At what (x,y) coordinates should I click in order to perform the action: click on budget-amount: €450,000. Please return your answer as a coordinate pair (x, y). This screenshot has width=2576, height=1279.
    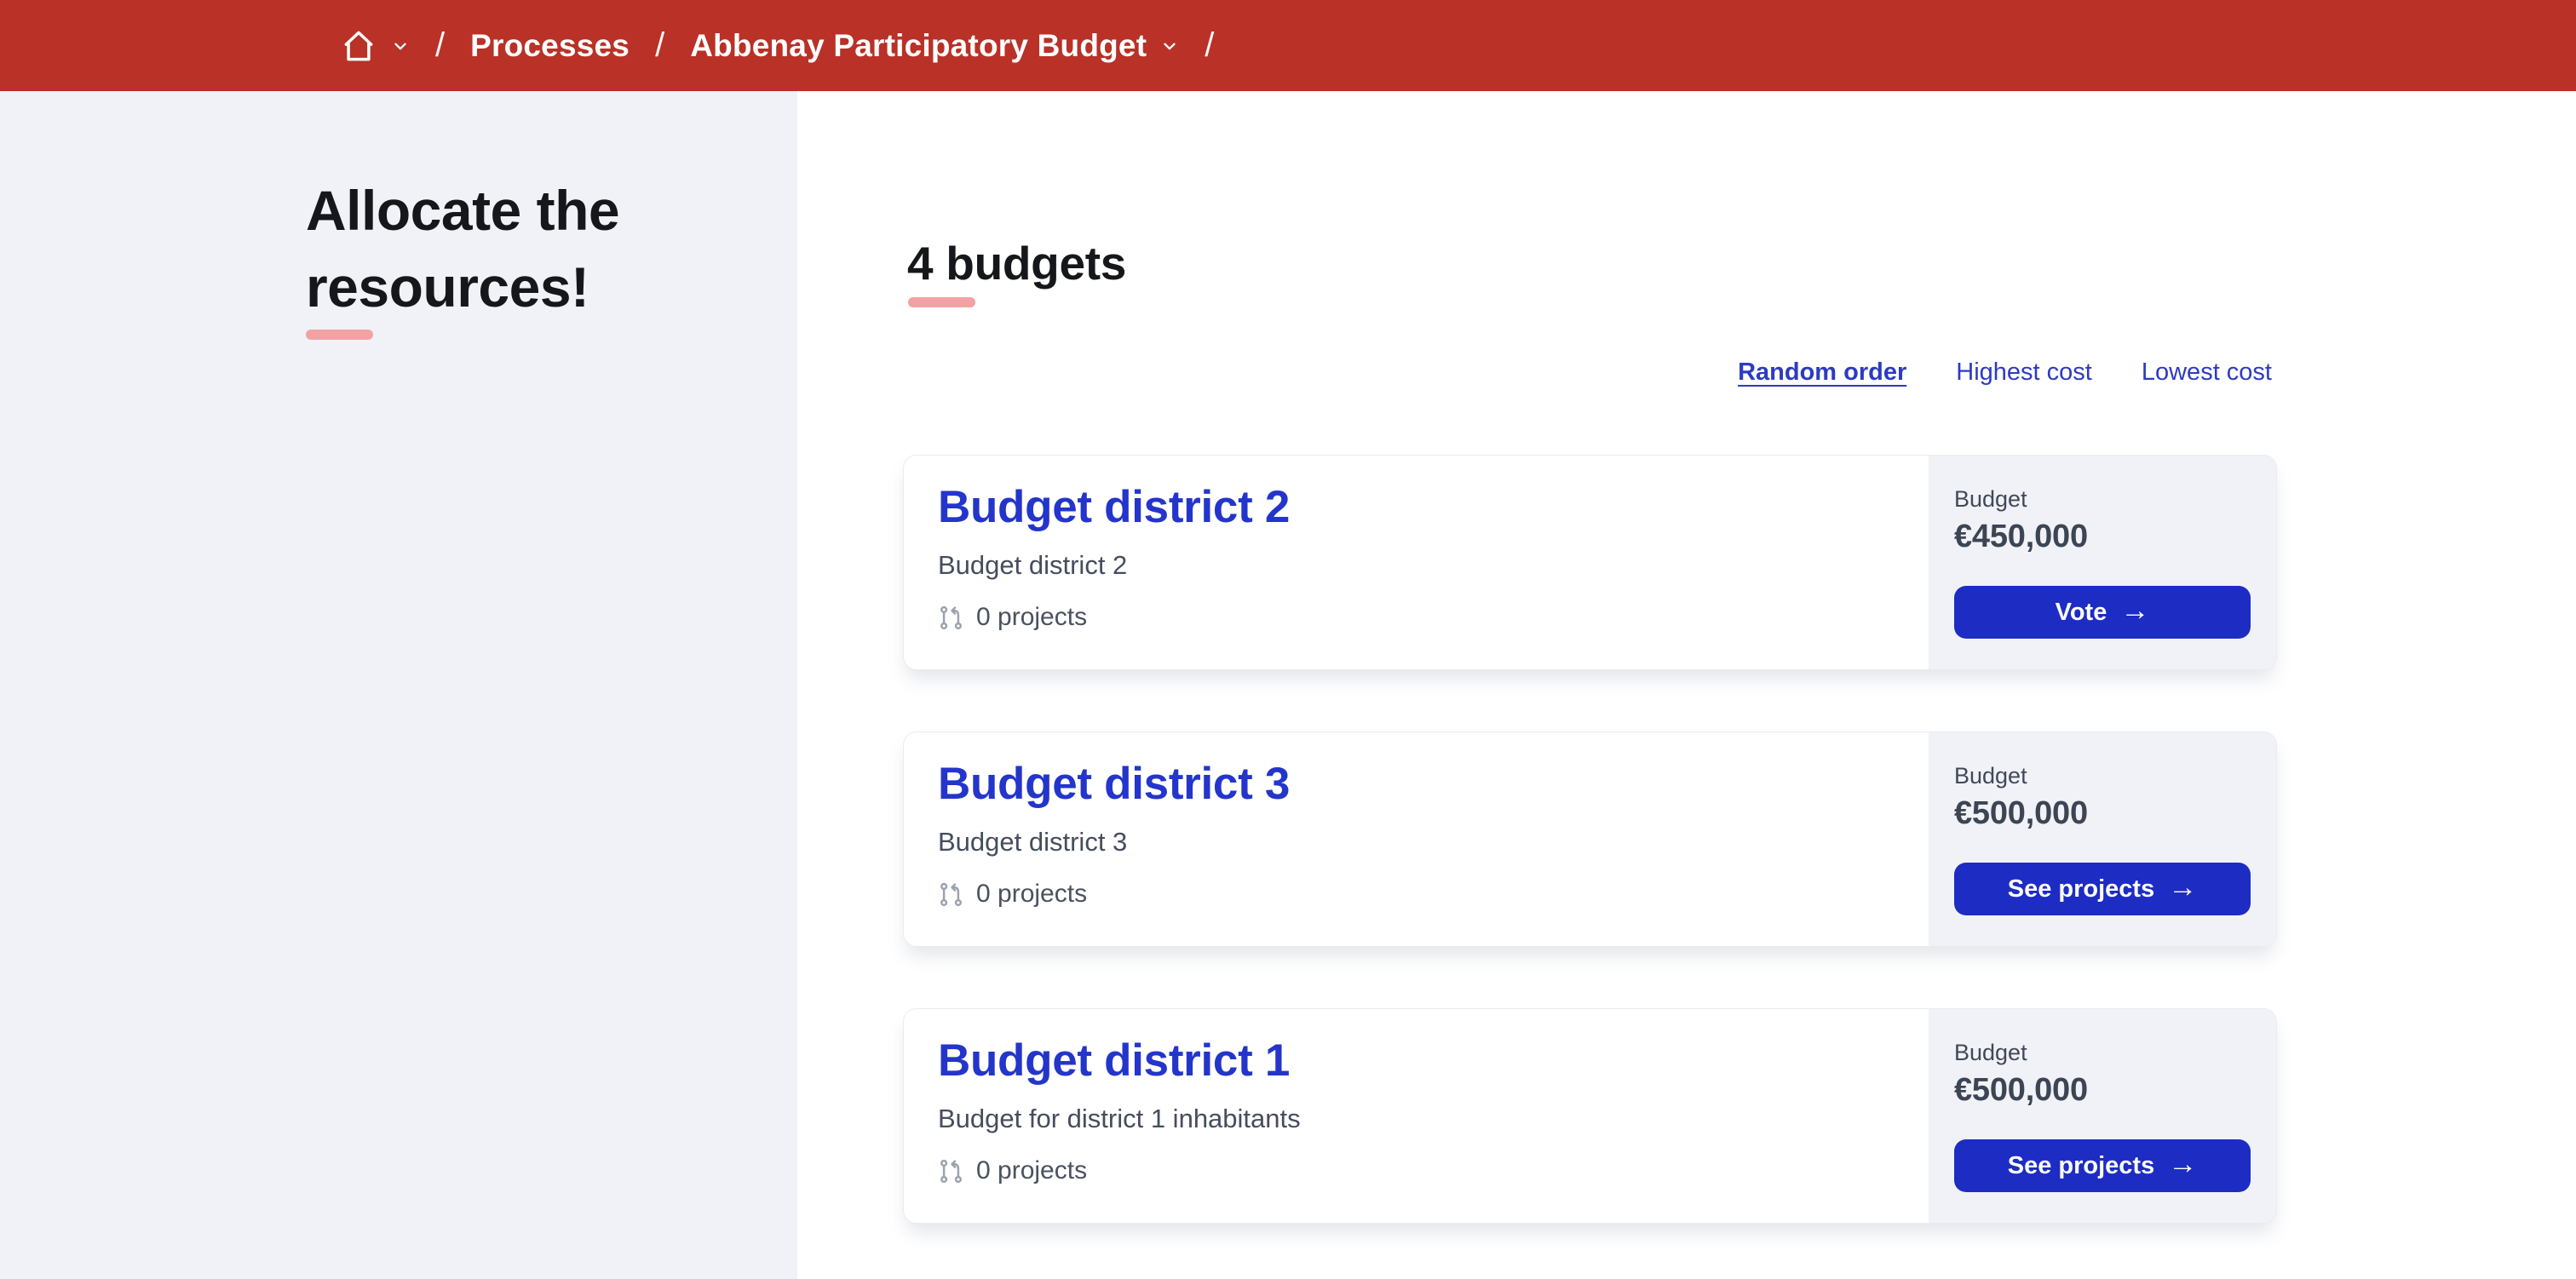
    Looking at the image, I should click on (2021, 536).